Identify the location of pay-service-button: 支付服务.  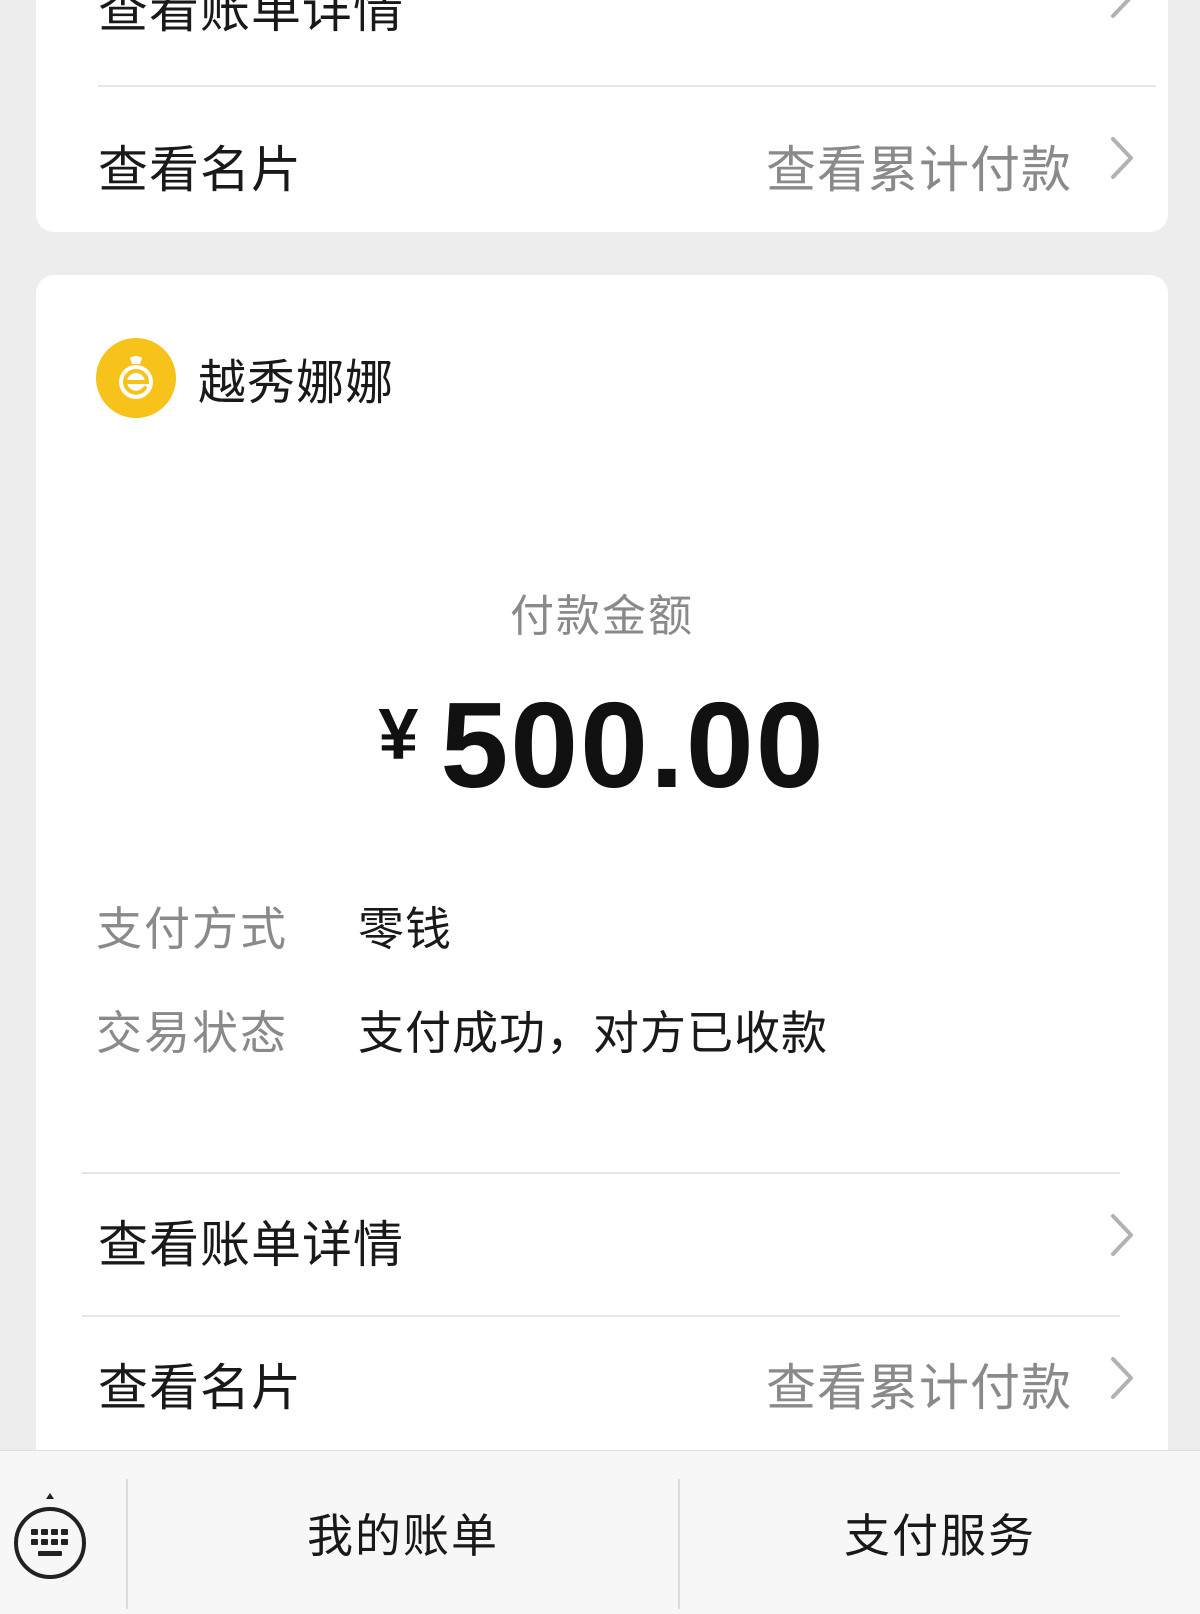
(940, 1532).